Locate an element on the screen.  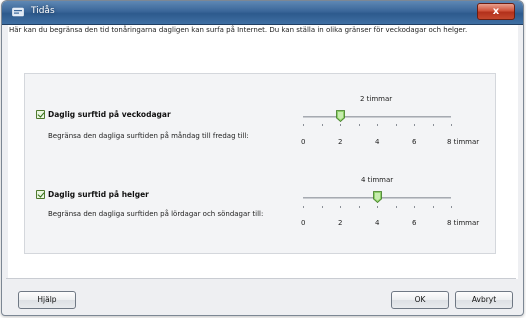
weekend-value-label: 4 timmar is located at coordinates (377, 180).